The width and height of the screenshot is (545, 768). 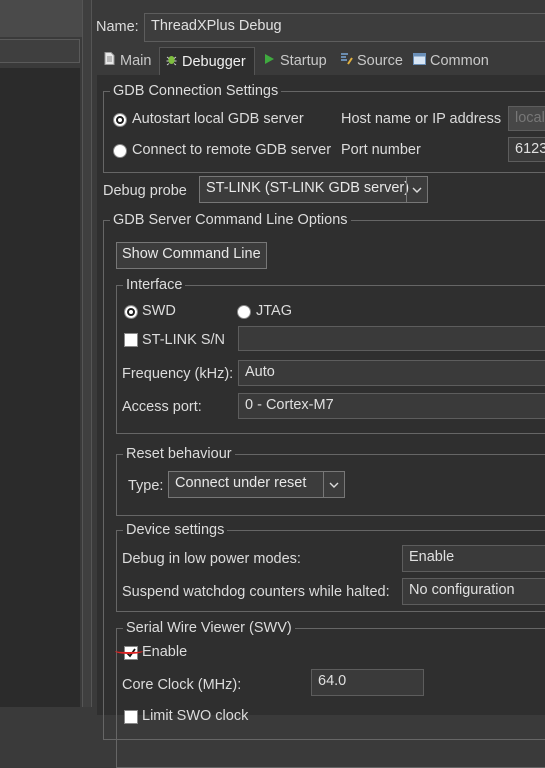 What do you see at coordinates (371, 61) in the screenshot?
I see `tab-source: Source` at bounding box center [371, 61].